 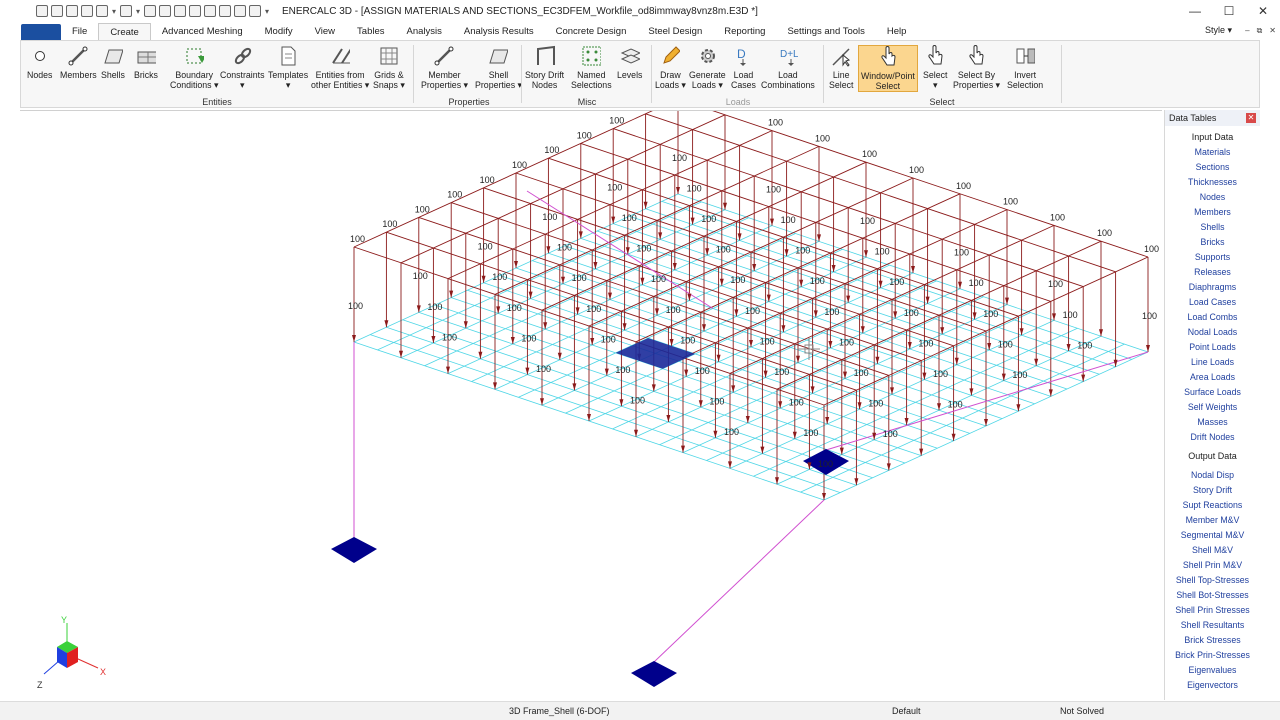 I want to click on boundary-conditions-button: Boundary Conditions ▾, so click(x=194, y=67).